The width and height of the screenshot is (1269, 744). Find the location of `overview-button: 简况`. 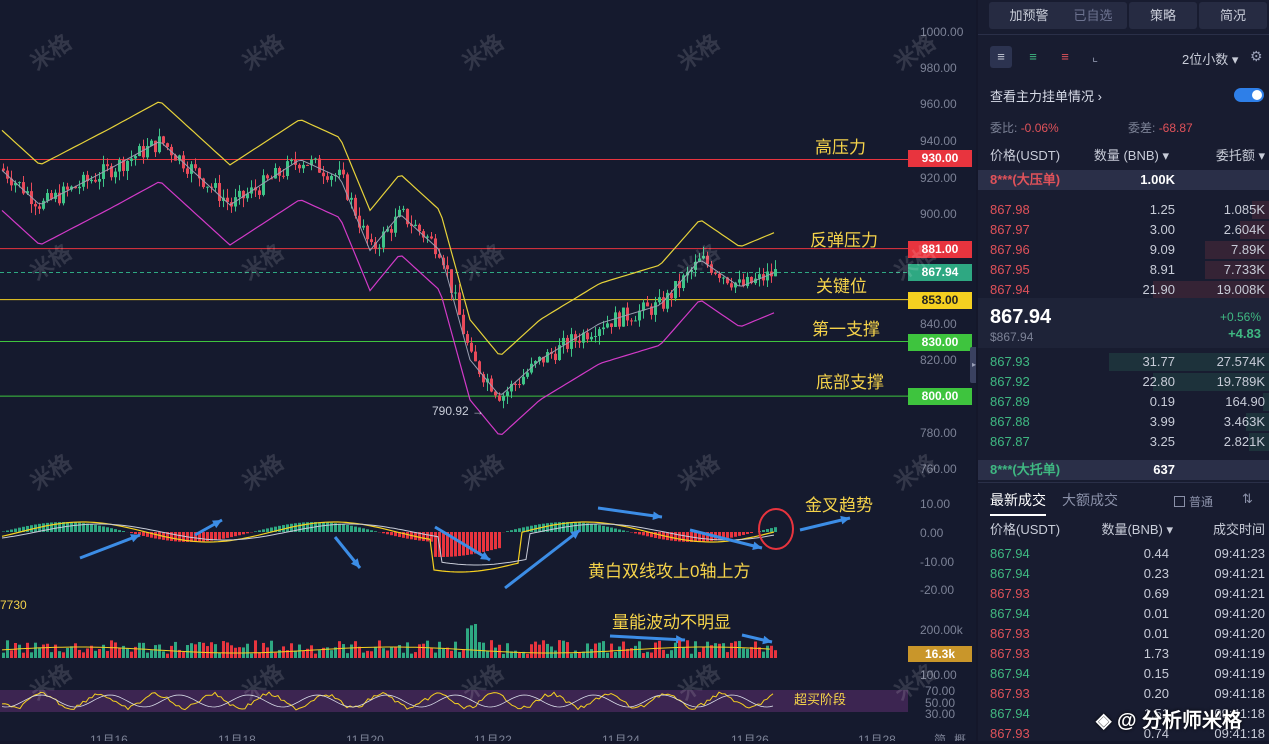

overview-button: 简况 is located at coordinates (1233, 15).